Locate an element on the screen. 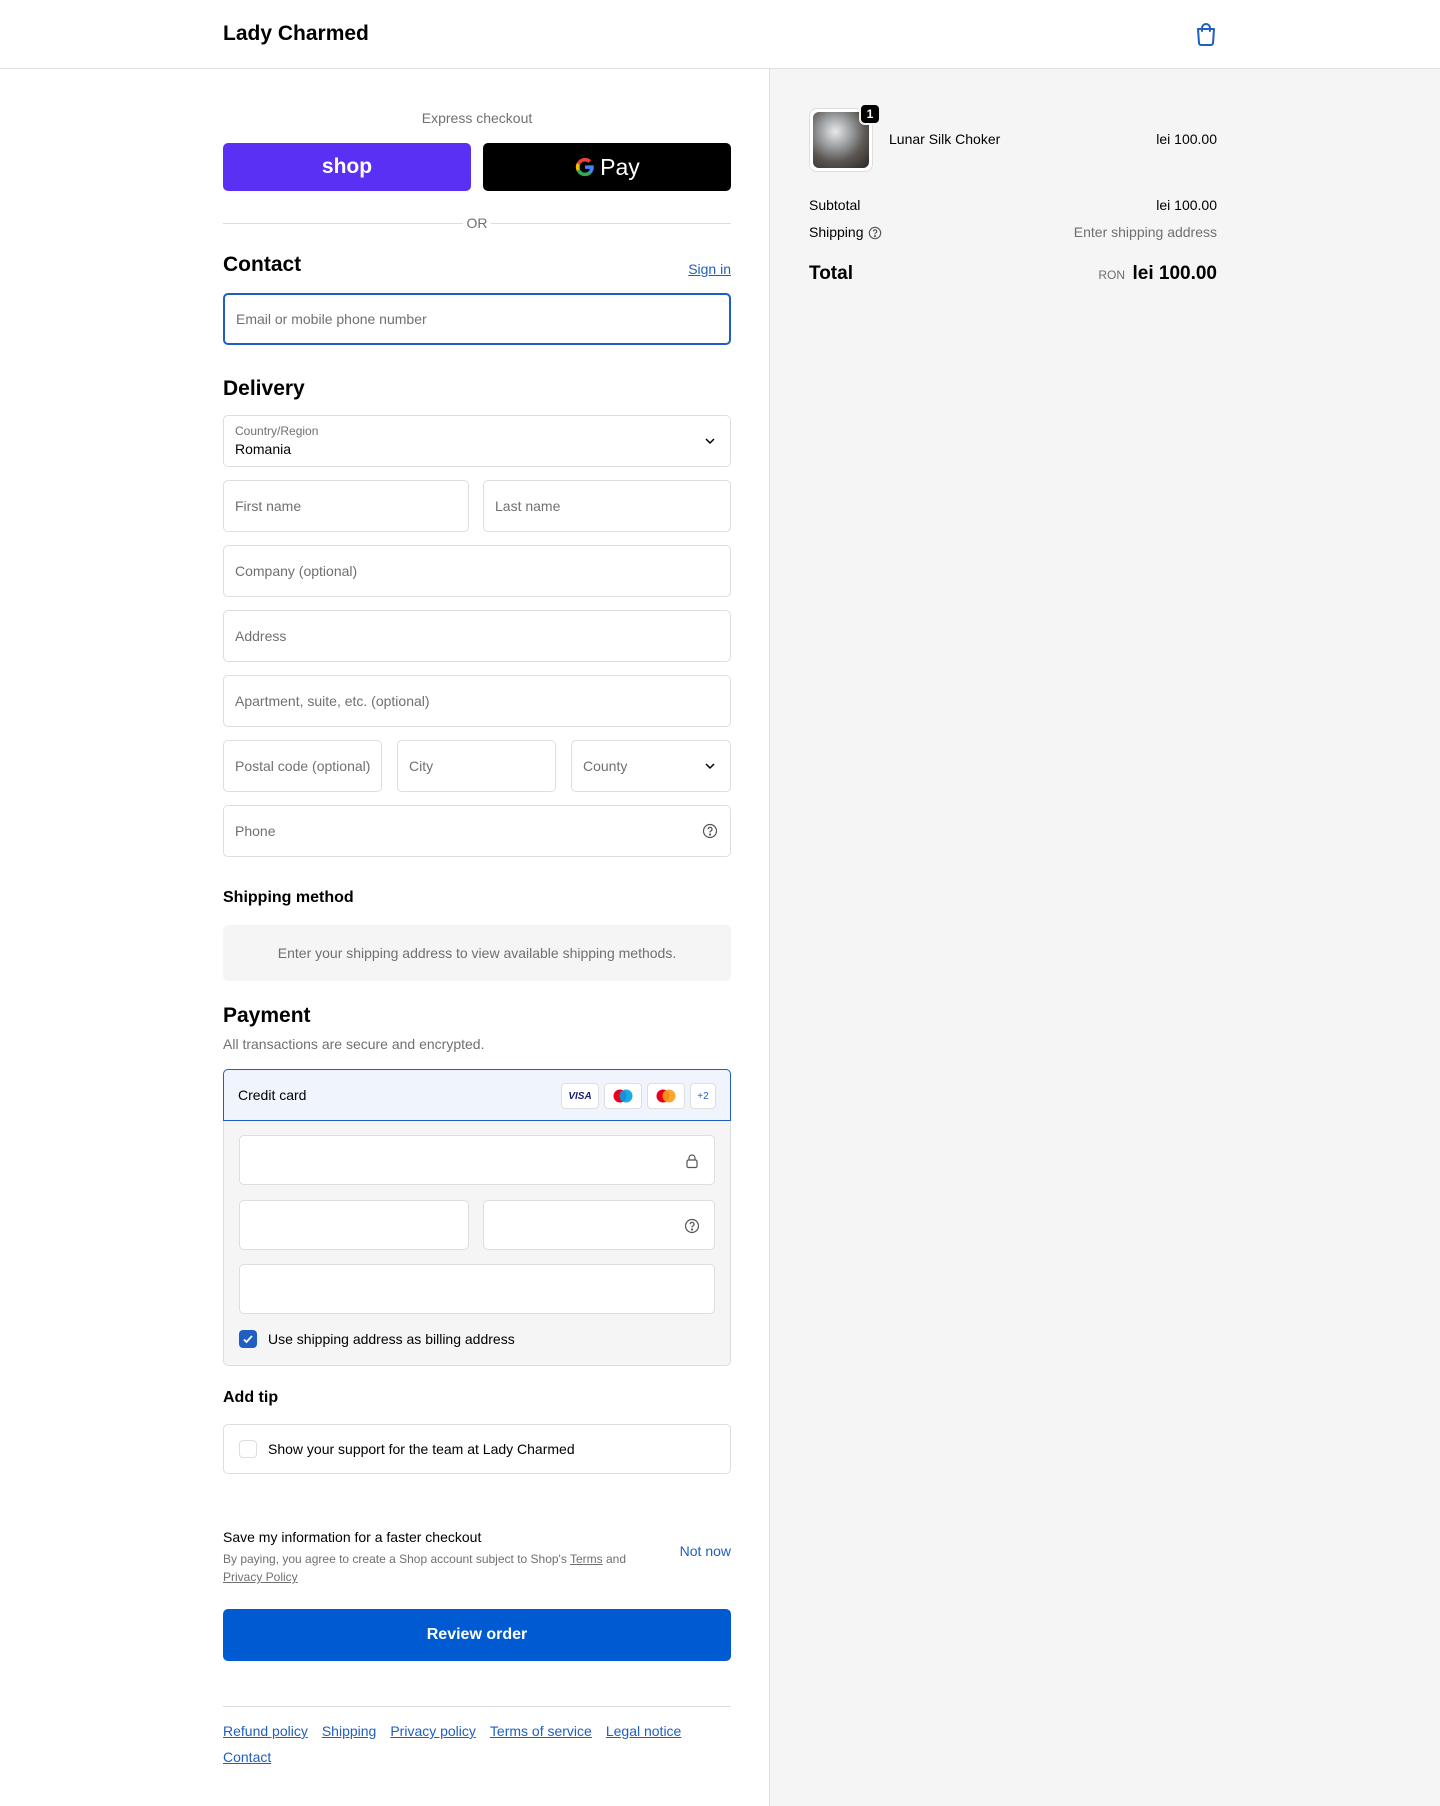 The image size is (1440, 1806). checkout-header: Lady Charmed is located at coordinates (720, 34).